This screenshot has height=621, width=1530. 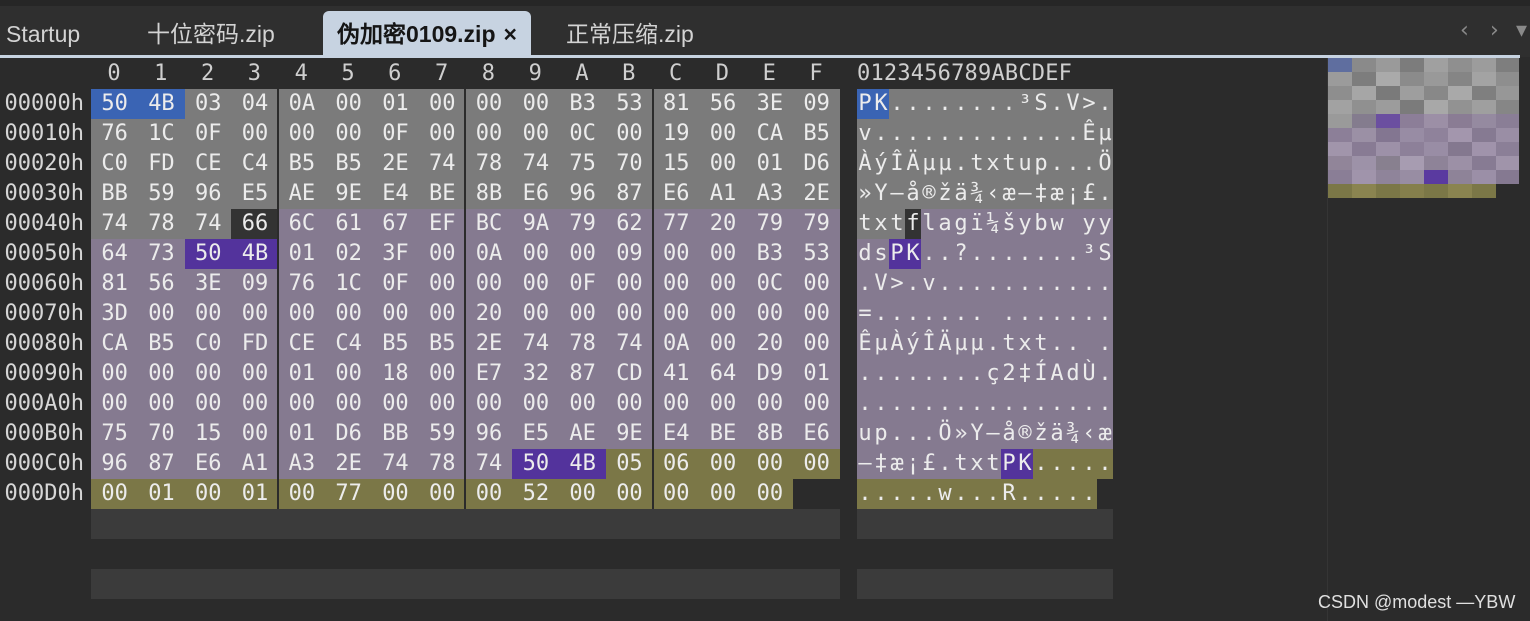 What do you see at coordinates (115, 284) in the screenshot?
I see `hex-byte: 81` at bounding box center [115, 284].